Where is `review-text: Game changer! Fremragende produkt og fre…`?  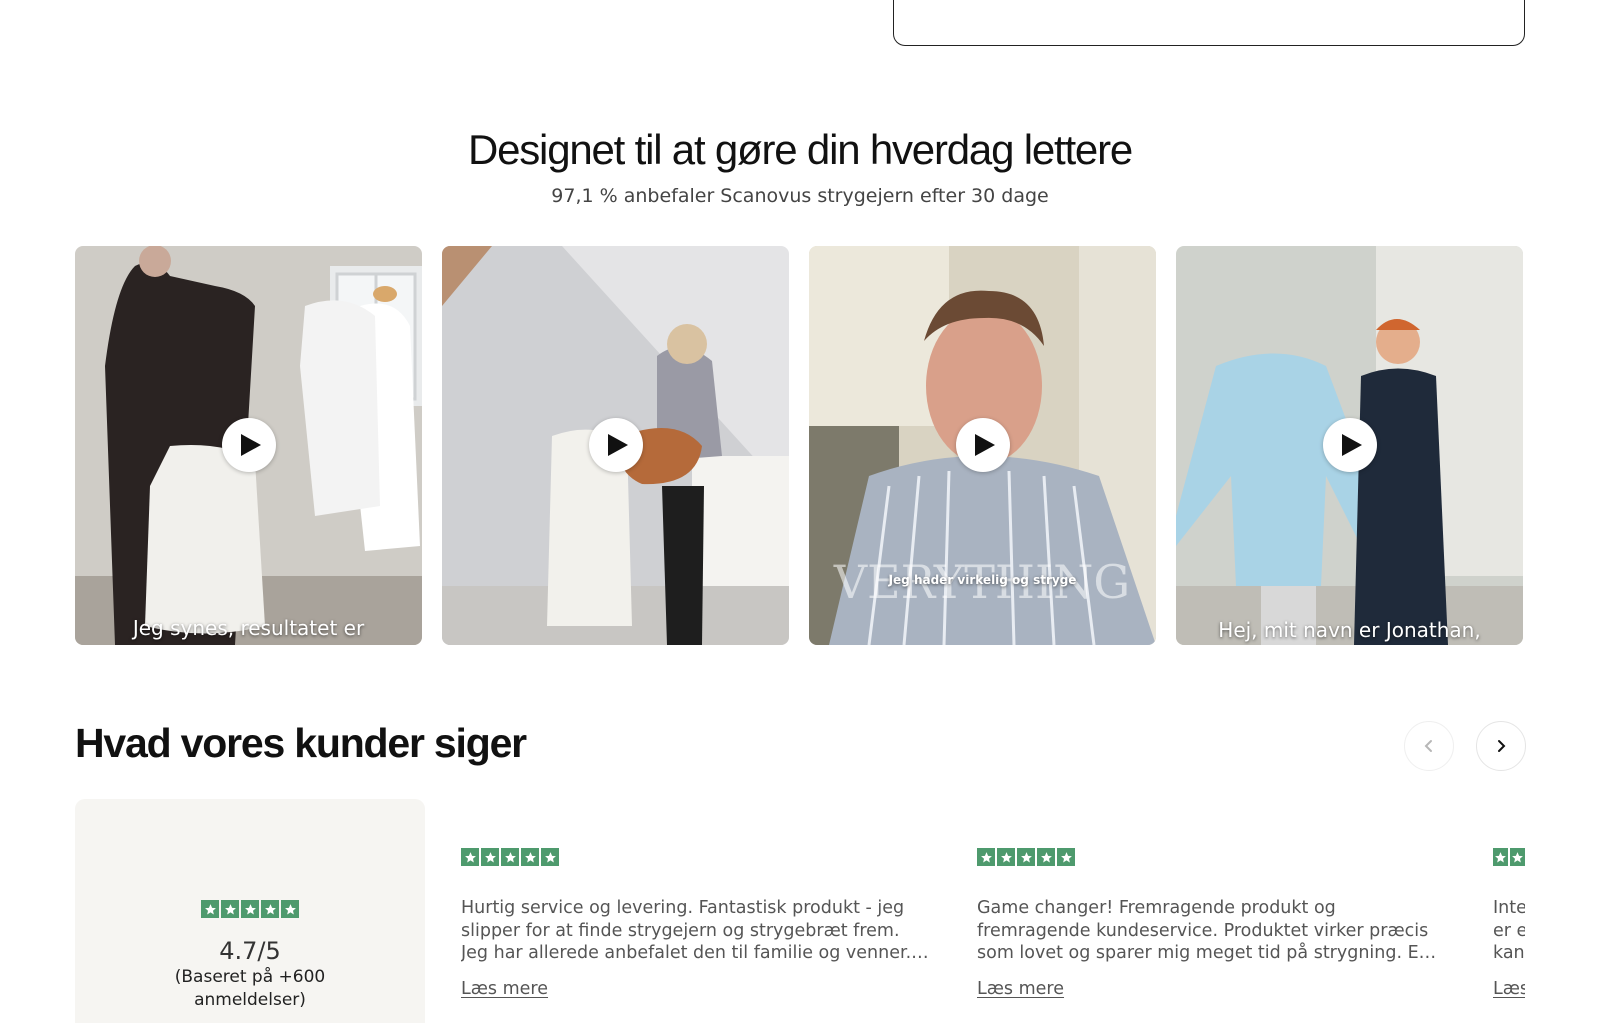 review-text: Game changer! Fremragende produkt og fre… is located at coordinates (1203, 930).